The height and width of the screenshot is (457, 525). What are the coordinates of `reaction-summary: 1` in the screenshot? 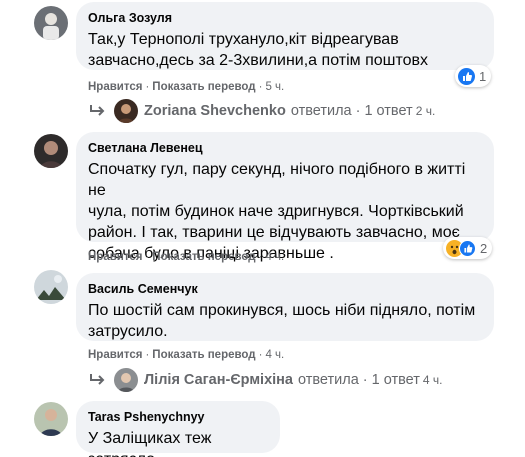 It's located at (473, 76).